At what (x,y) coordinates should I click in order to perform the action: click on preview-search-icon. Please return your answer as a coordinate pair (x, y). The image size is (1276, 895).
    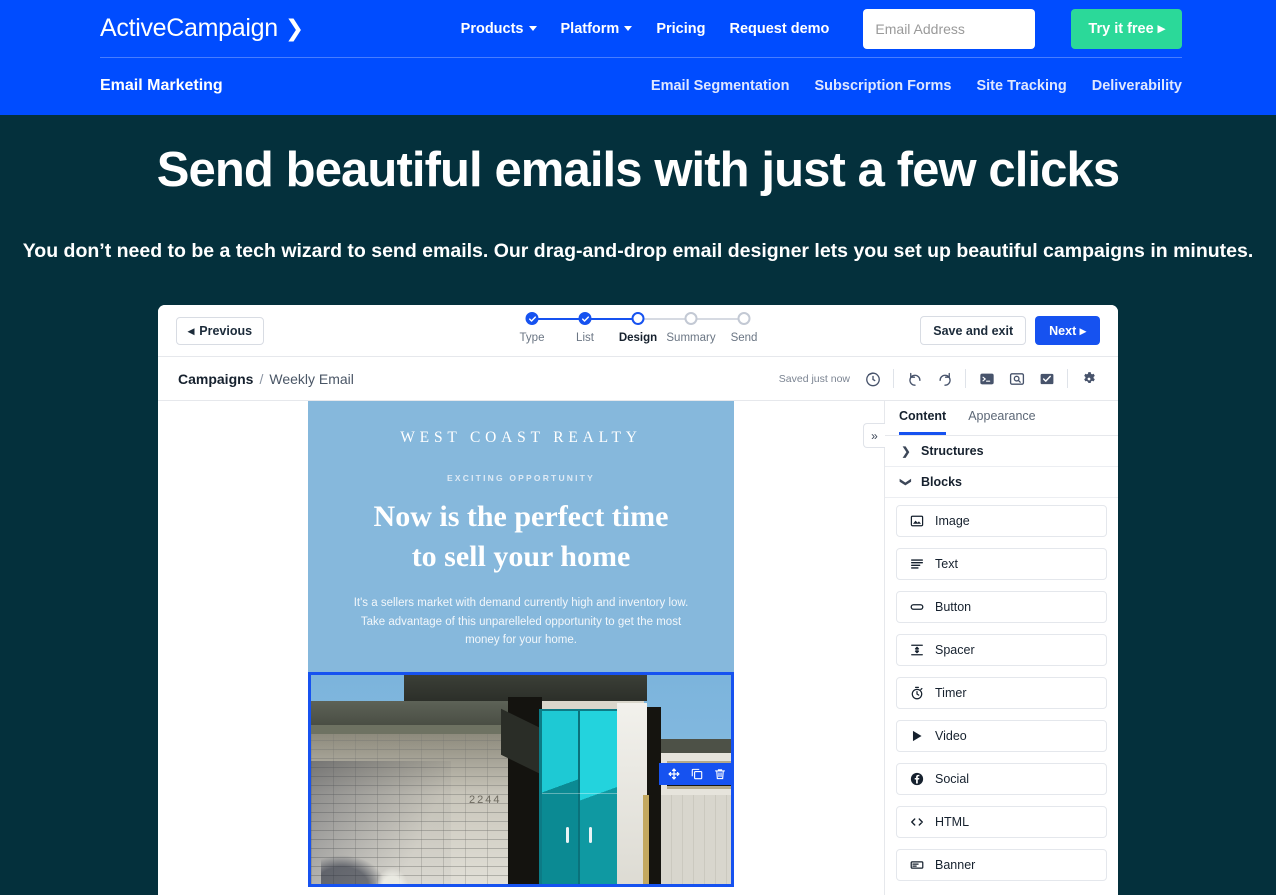
    Looking at the image, I should click on (1016, 378).